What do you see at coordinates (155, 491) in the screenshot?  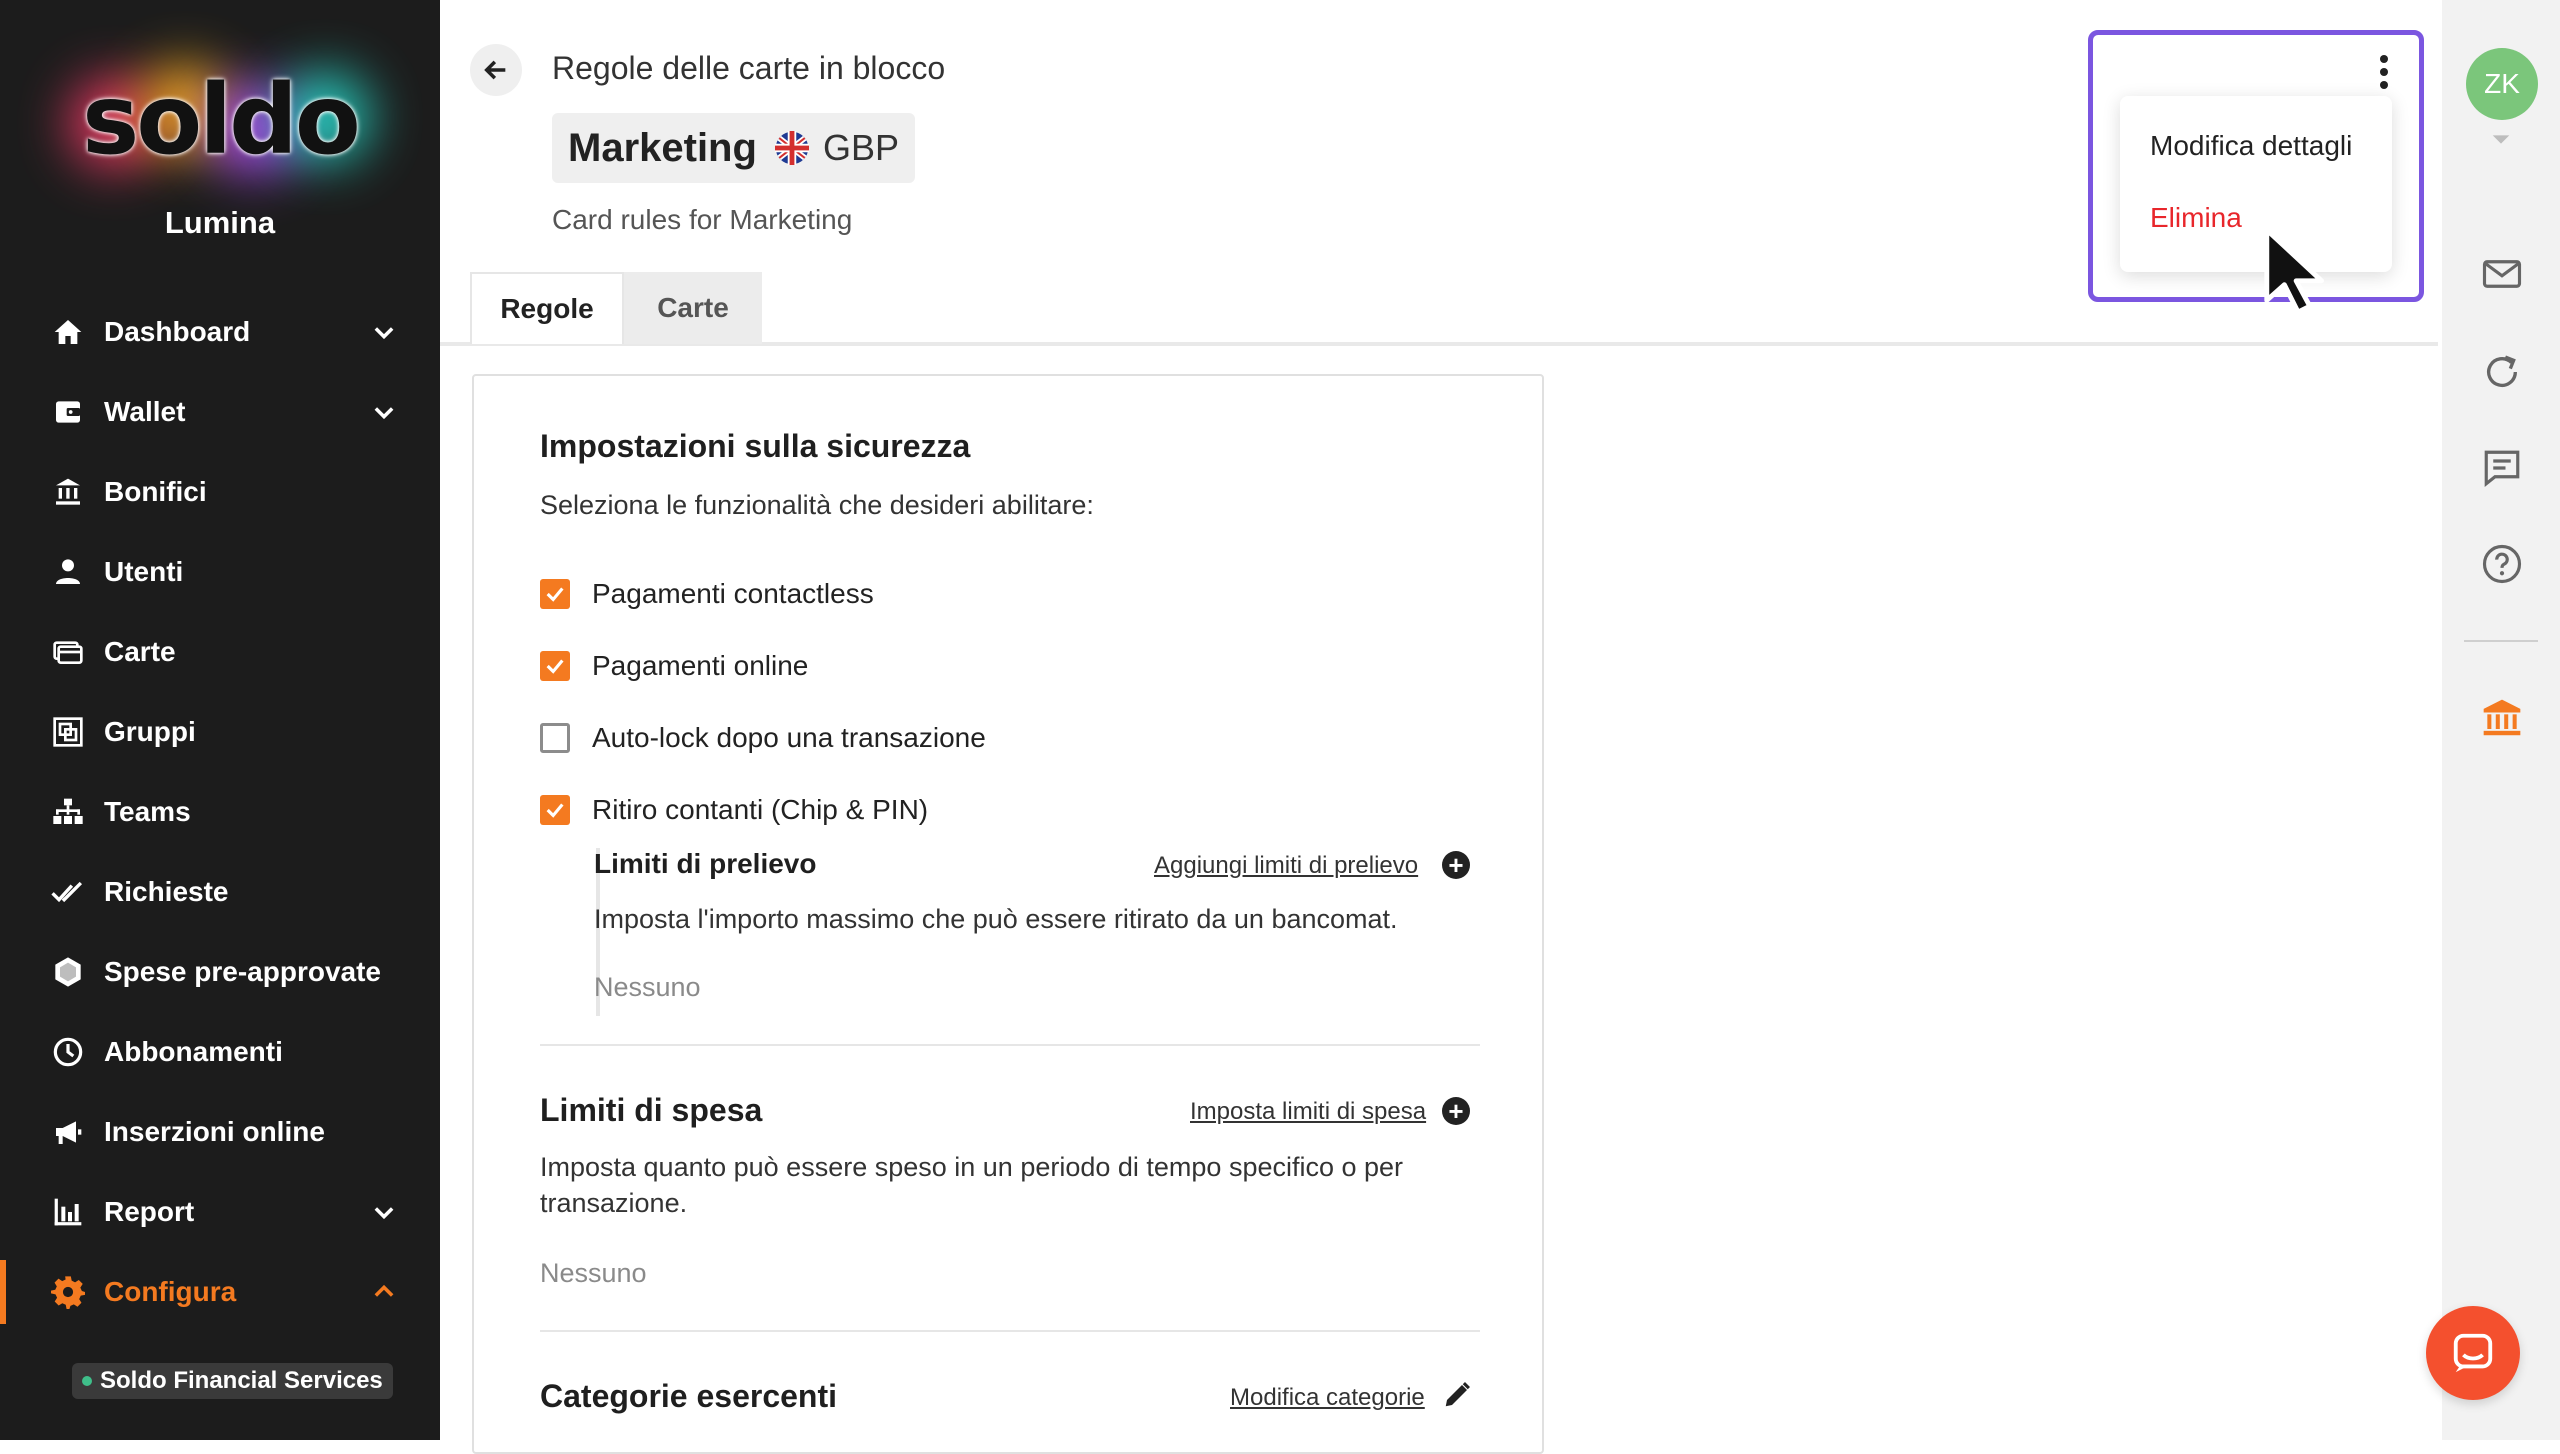 I see `sidebar-item-label: Bonifici` at bounding box center [155, 491].